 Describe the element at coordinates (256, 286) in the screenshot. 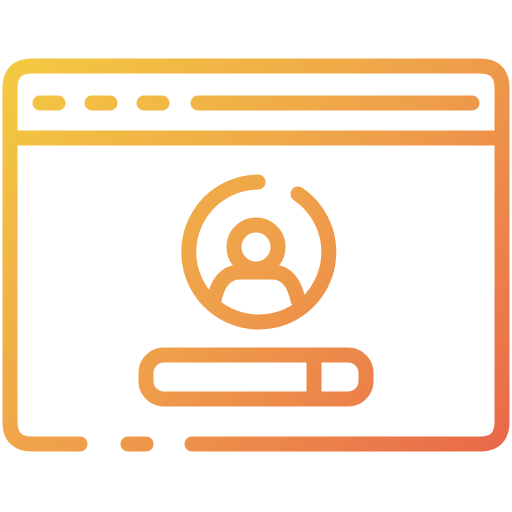

I see `user-shoulders-icon` at that location.